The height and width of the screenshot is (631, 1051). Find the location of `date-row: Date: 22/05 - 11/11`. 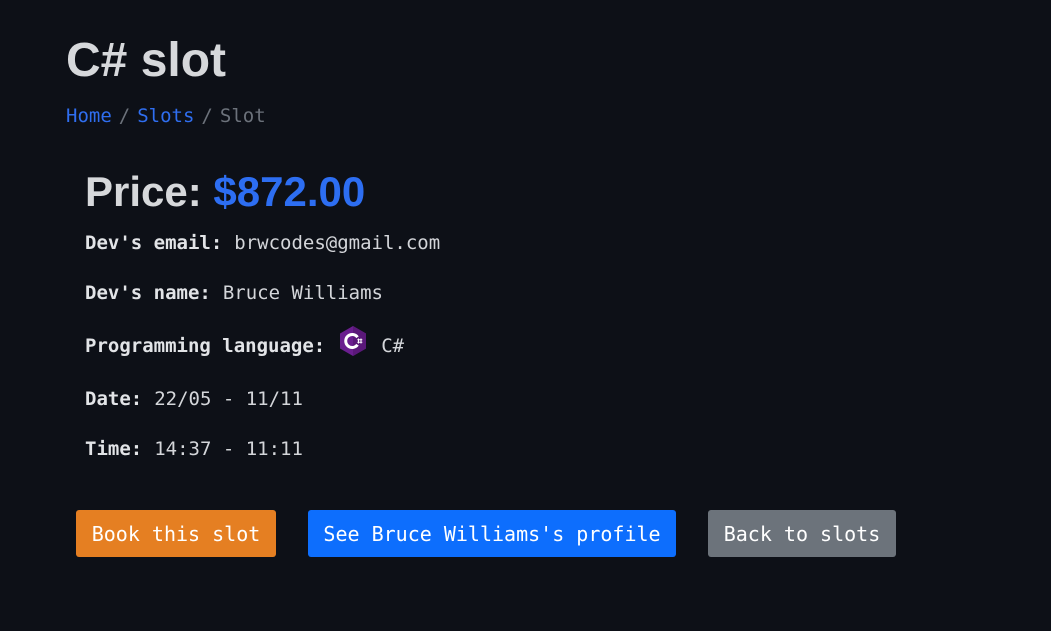

date-row: Date: 22/05 - 11/11 is located at coordinates (194, 399).